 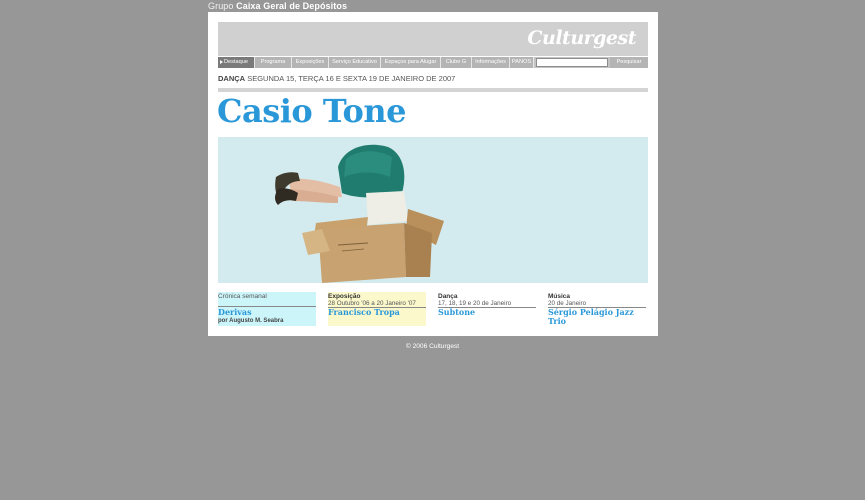 I want to click on group-prefix: Grupo, so click(x=221, y=6).